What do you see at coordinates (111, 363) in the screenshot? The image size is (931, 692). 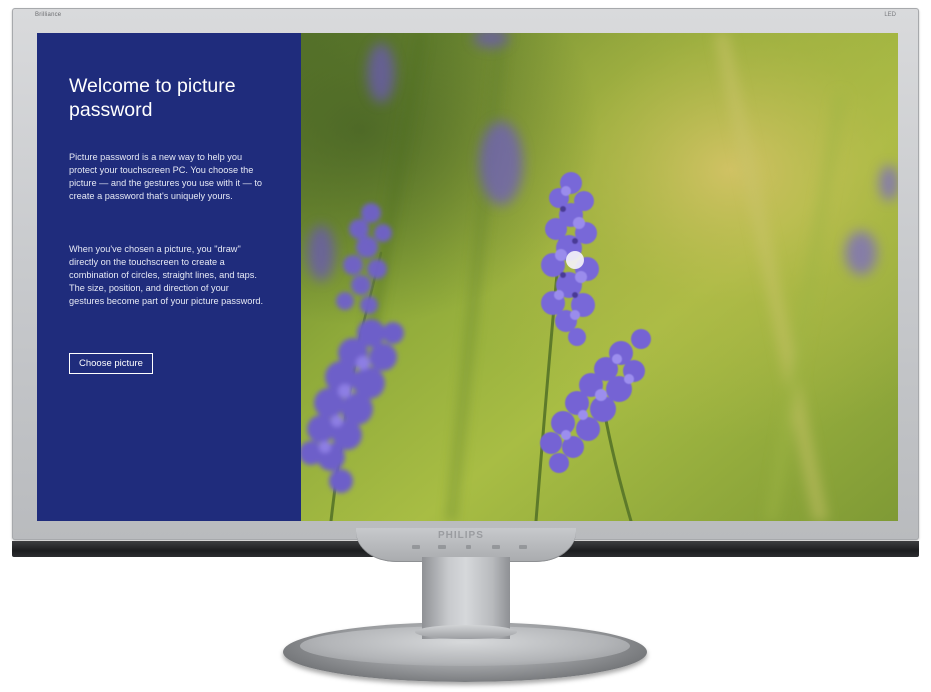 I see `choose-picture-button: Choose picture` at bounding box center [111, 363].